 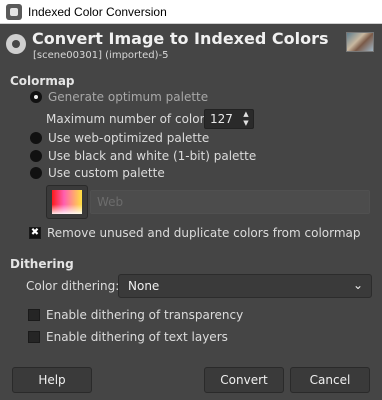 What do you see at coordinates (357, 285) in the screenshot?
I see `chevron-down-icon: ⌄` at bounding box center [357, 285].